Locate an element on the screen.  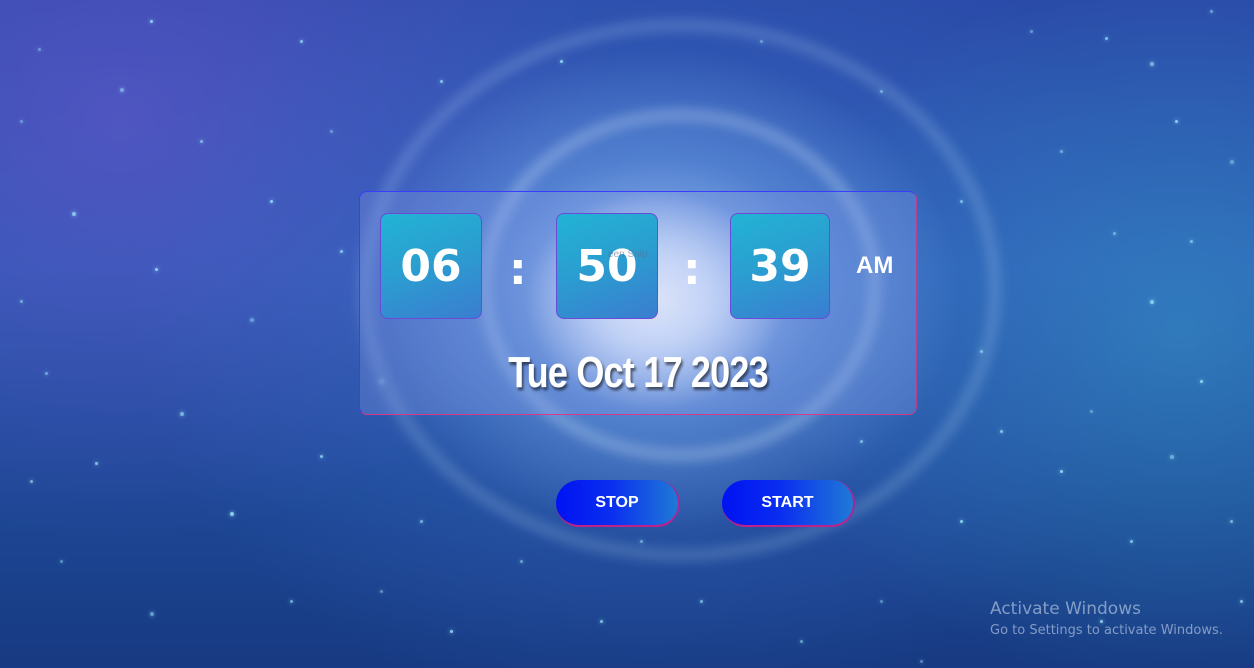
clock-card: 06 : 50 een Snip : 39 AM Tue Oct 17 2023 is located at coordinates (638, 303).